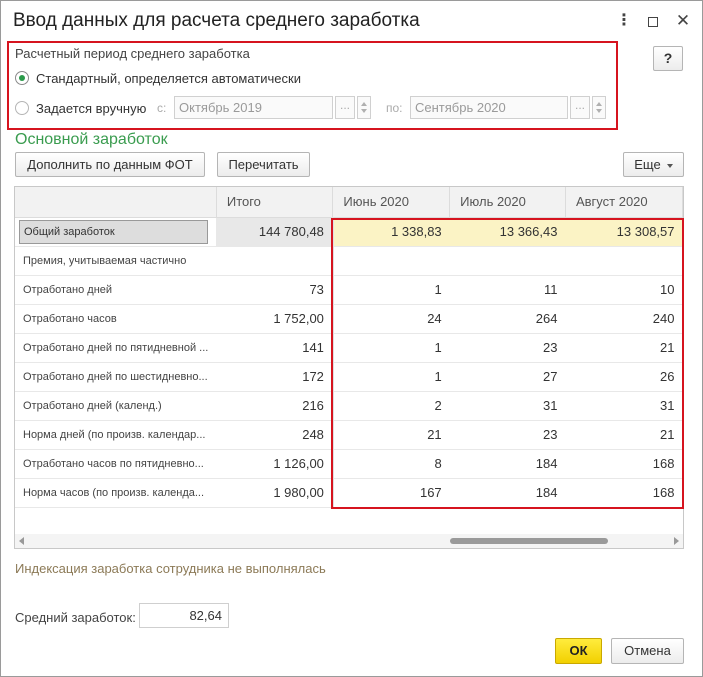 The height and width of the screenshot is (677, 703). I want to click on scroll-left-icon, so click(21, 541).